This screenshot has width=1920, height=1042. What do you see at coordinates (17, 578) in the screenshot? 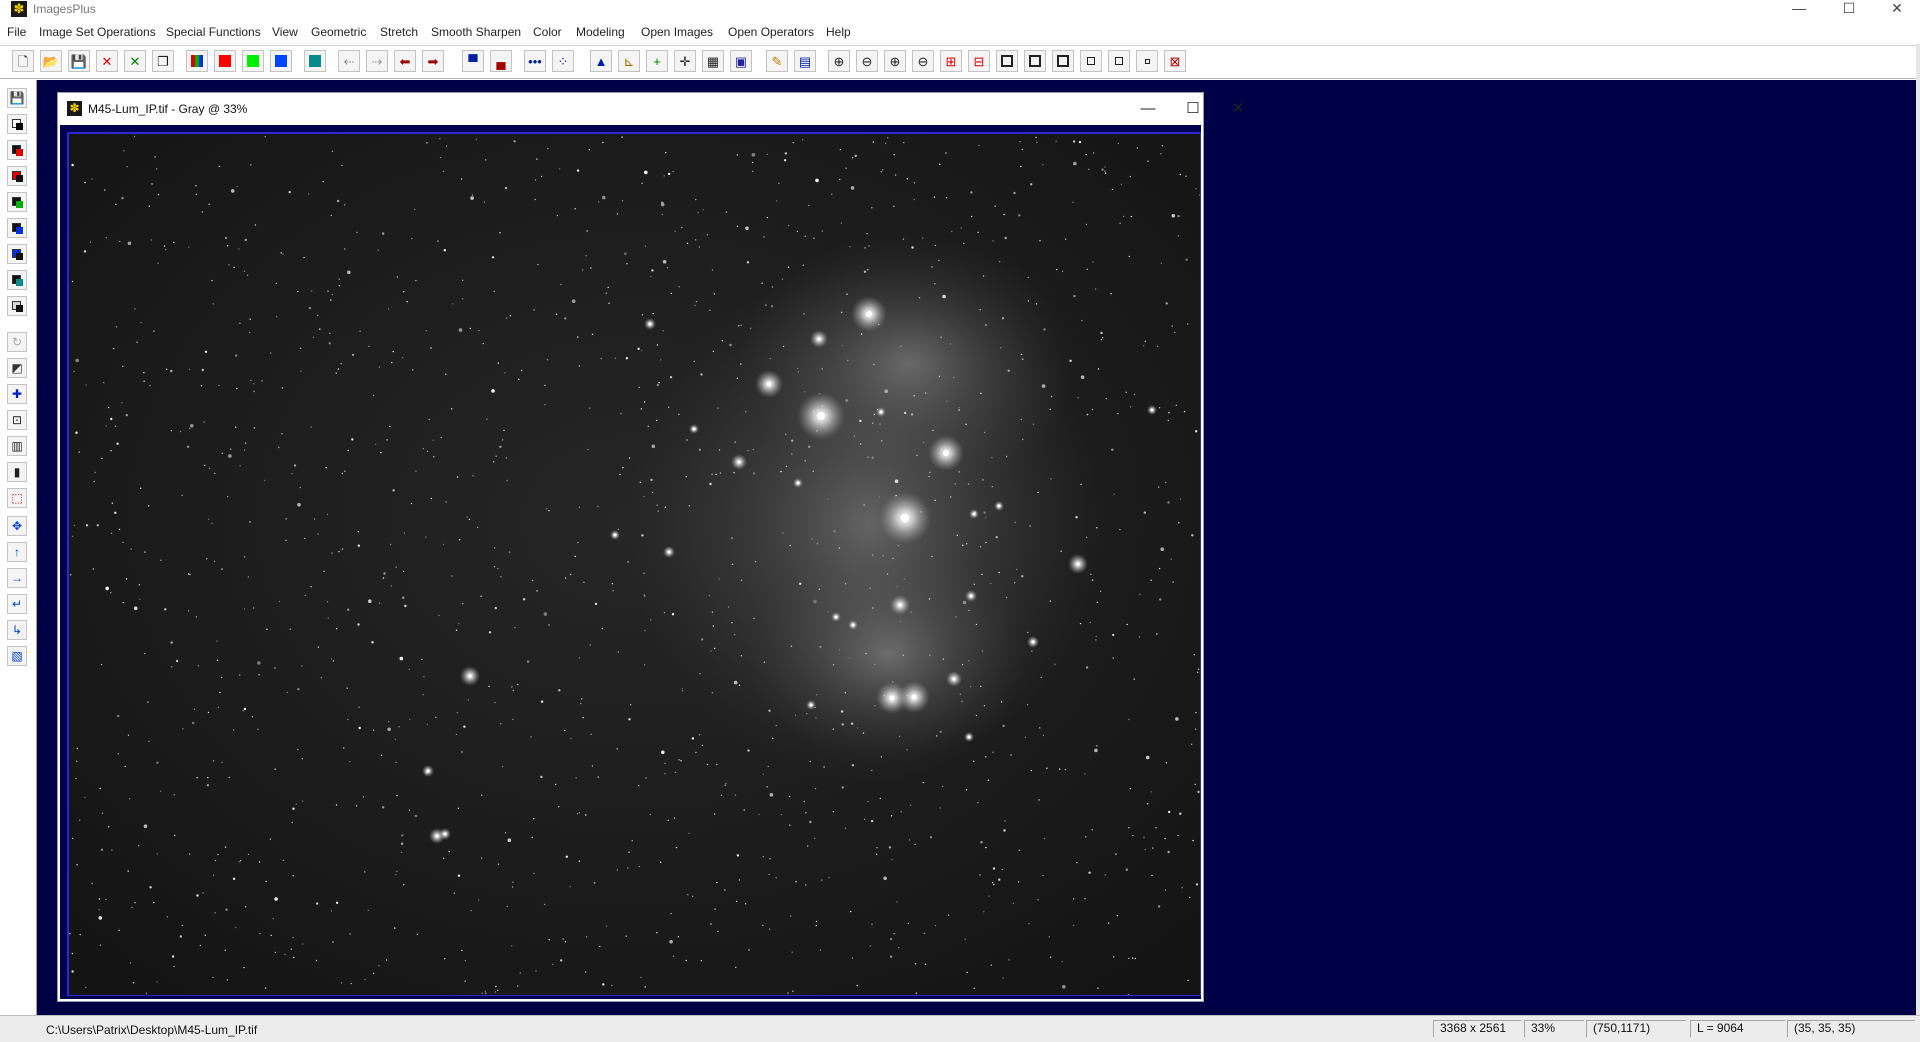
I see `arrow-right-blue-icon: →` at bounding box center [17, 578].